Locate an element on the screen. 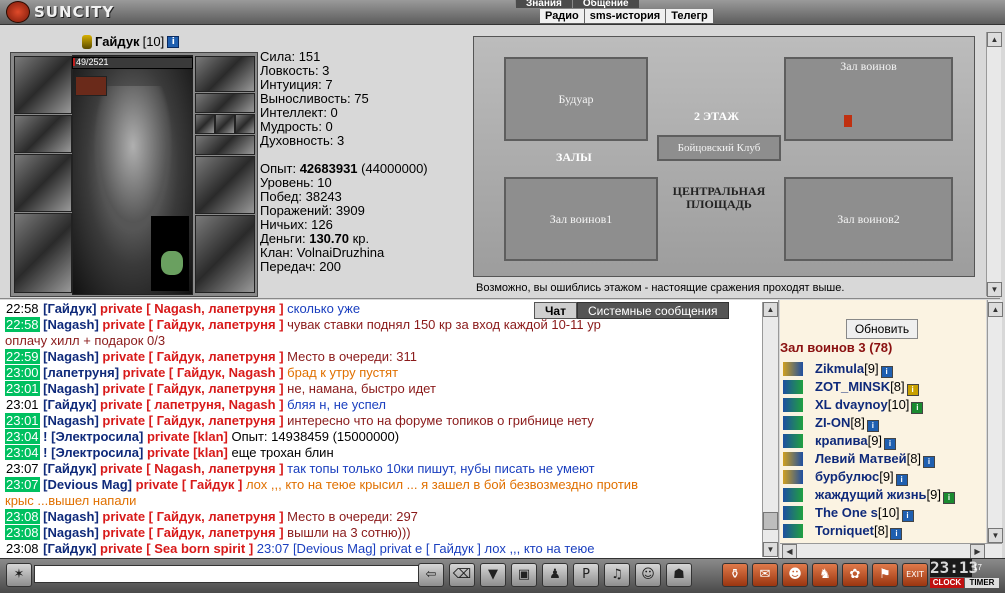  user-list-item: The One s[10] i is located at coordinates (864, 513).